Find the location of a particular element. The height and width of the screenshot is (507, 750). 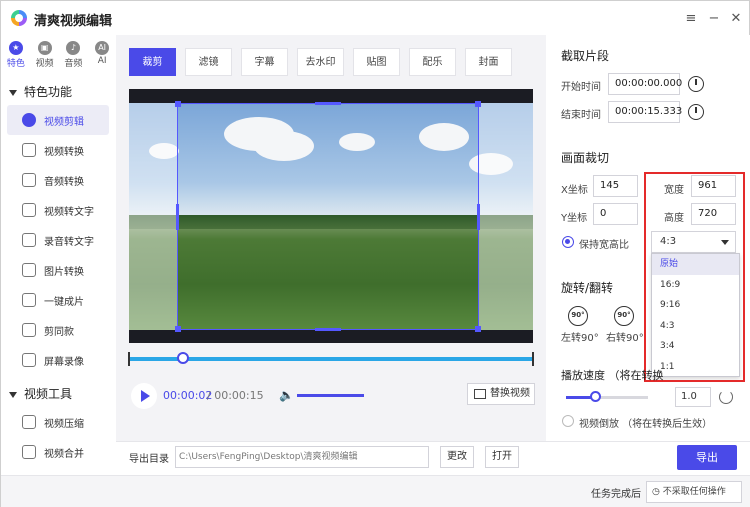

crop-handle-right is located at coordinates (478, 217).